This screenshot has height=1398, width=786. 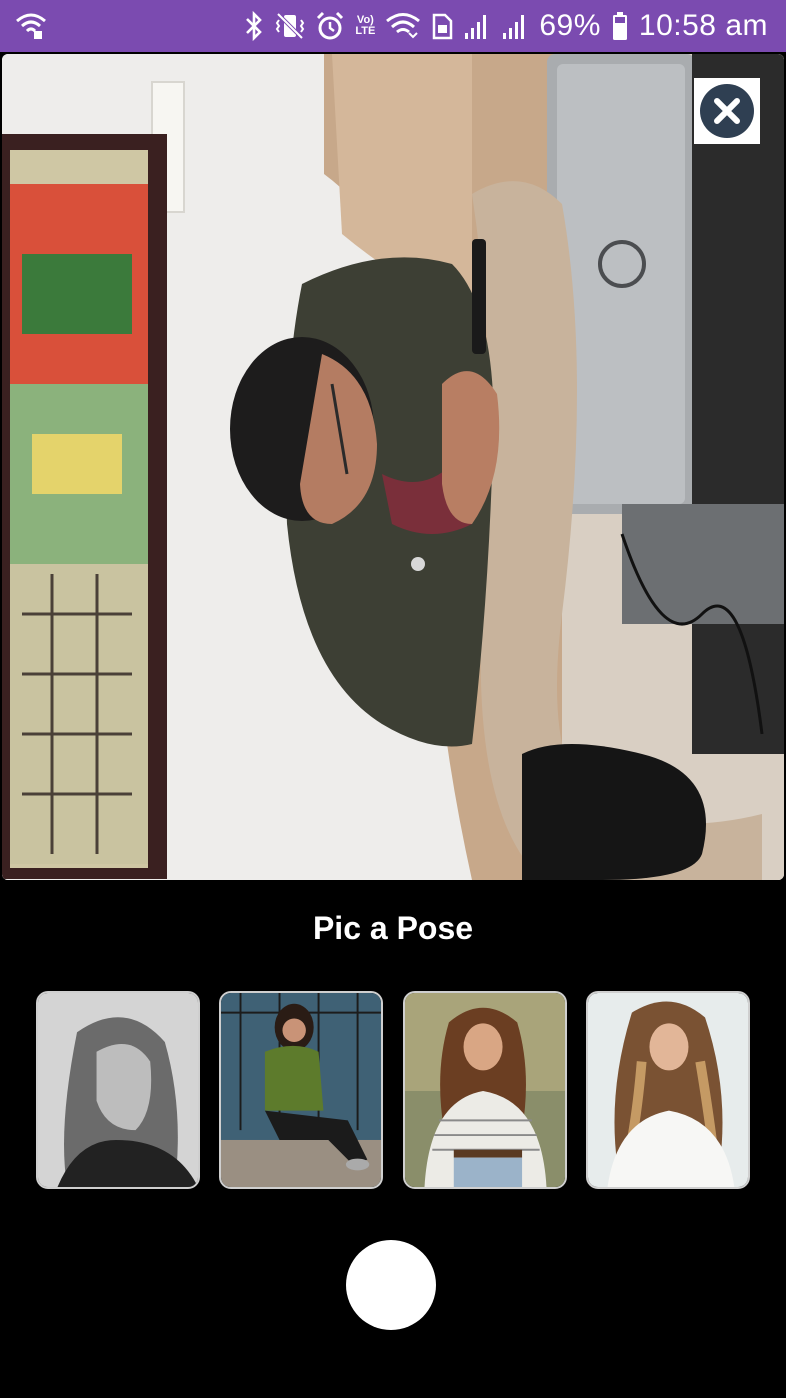 I want to click on status-bar: Vo) LTE 69% 10:58 am, so click(x=393, y=26).